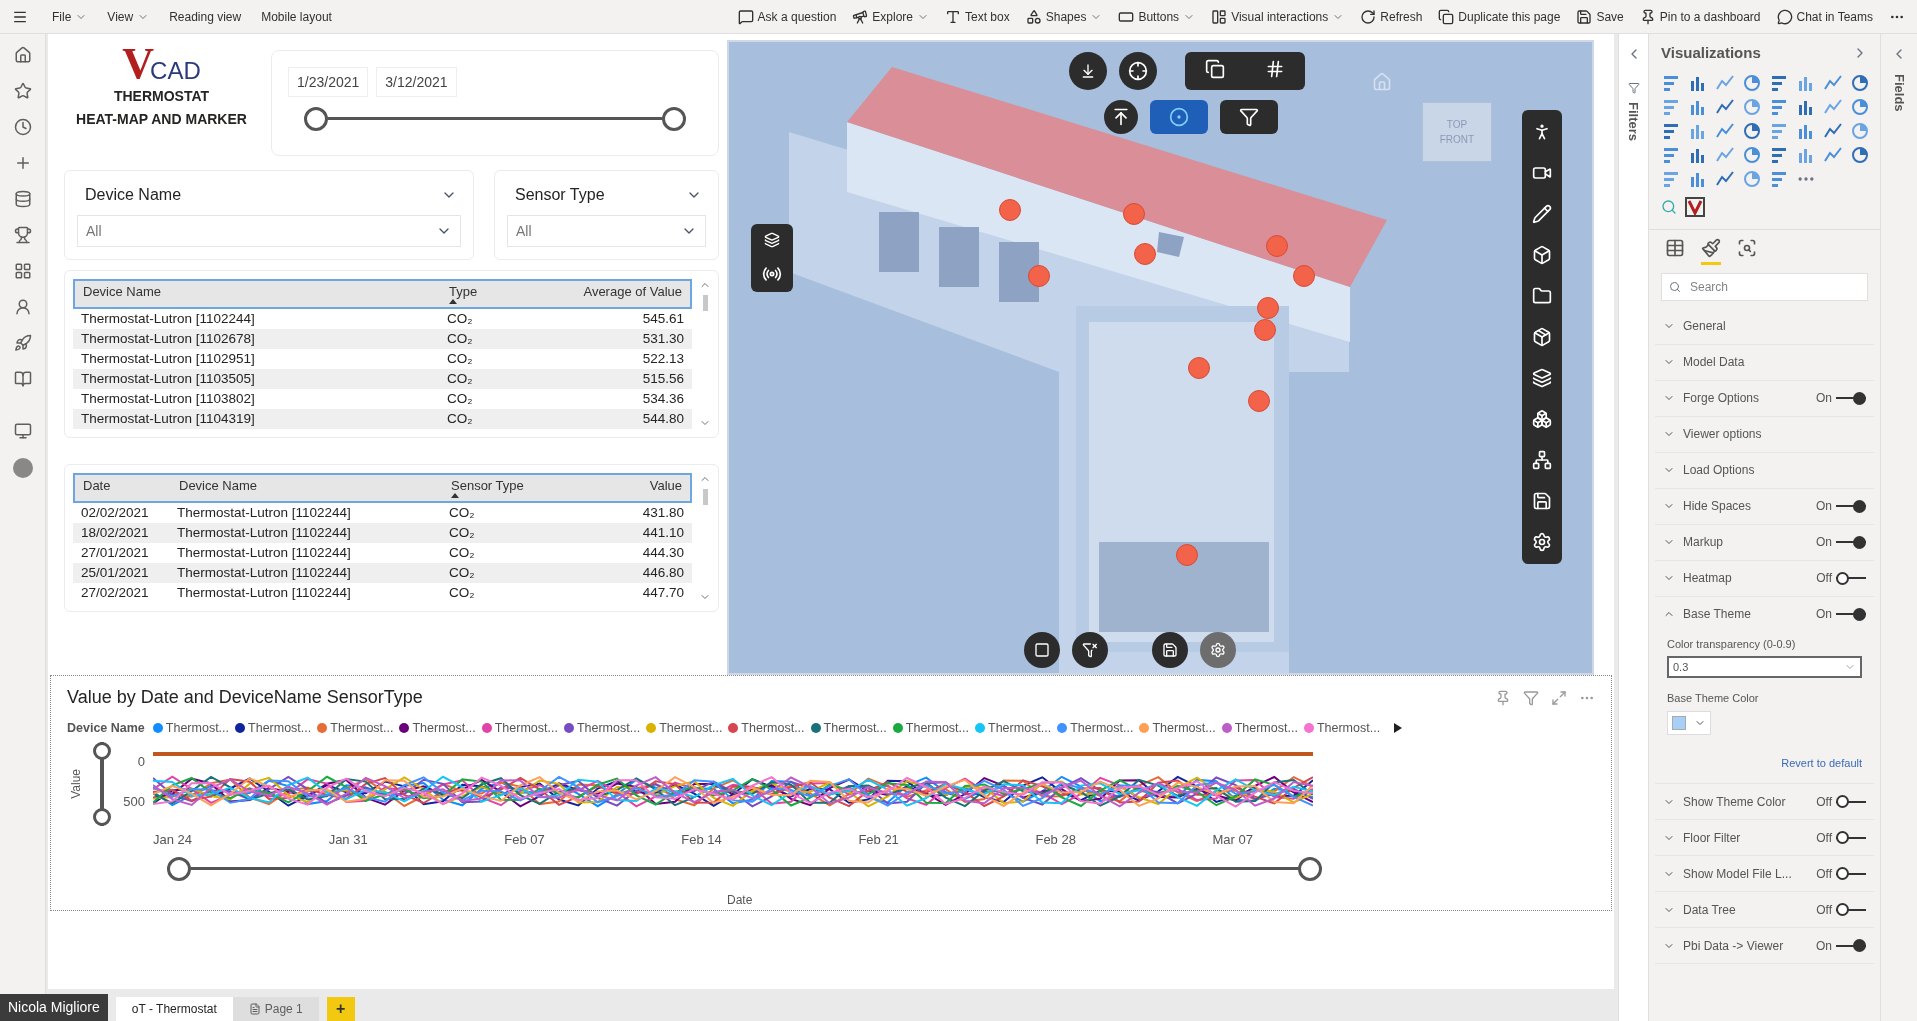 This screenshot has height=1021, width=1917. I want to click on section-header: Data Tree, so click(1740, 909).